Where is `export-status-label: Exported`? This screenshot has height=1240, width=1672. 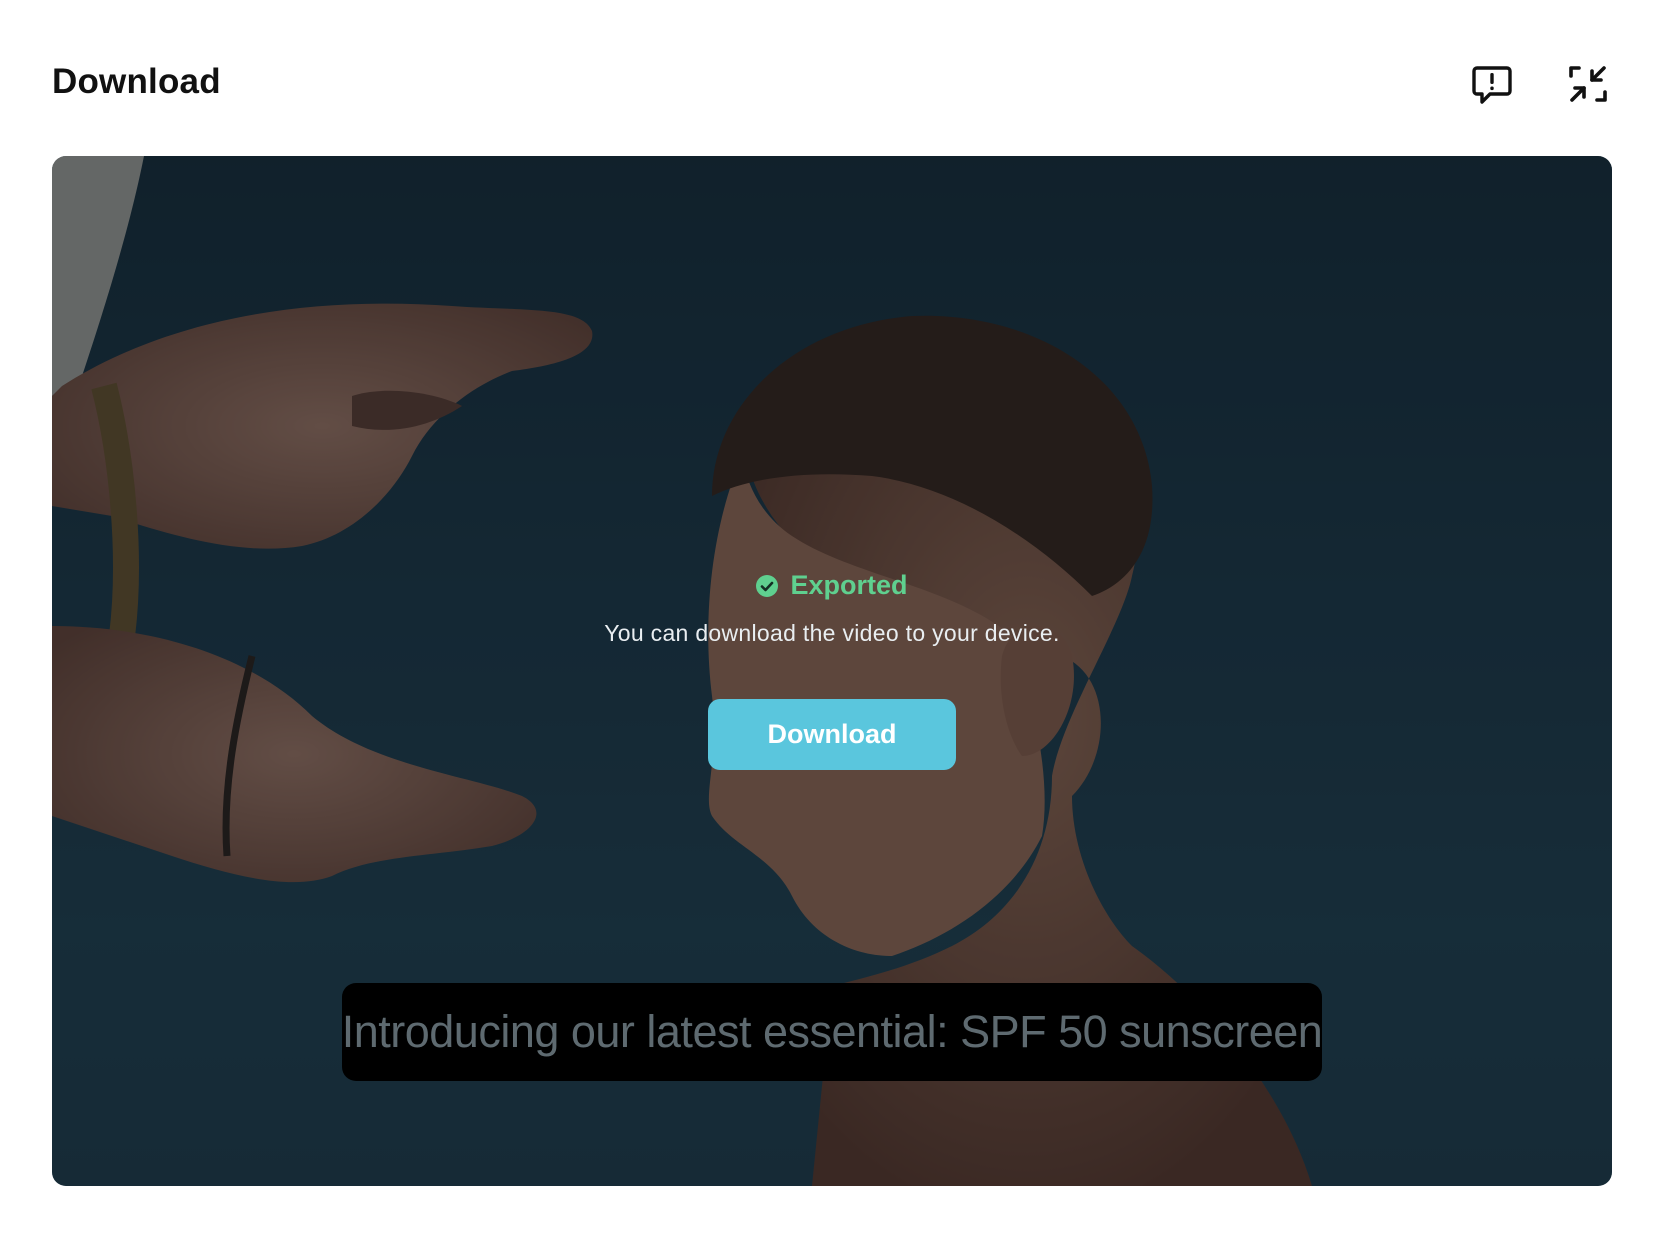
export-status-label: Exported is located at coordinates (849, 585).